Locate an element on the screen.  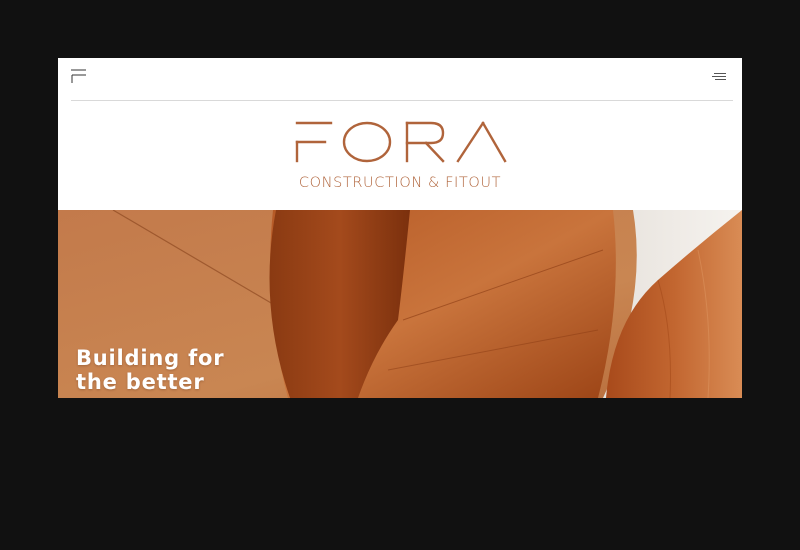
brand-tagline: CONSTRUCTION & FITOUT is located at coordinates (400, 183).